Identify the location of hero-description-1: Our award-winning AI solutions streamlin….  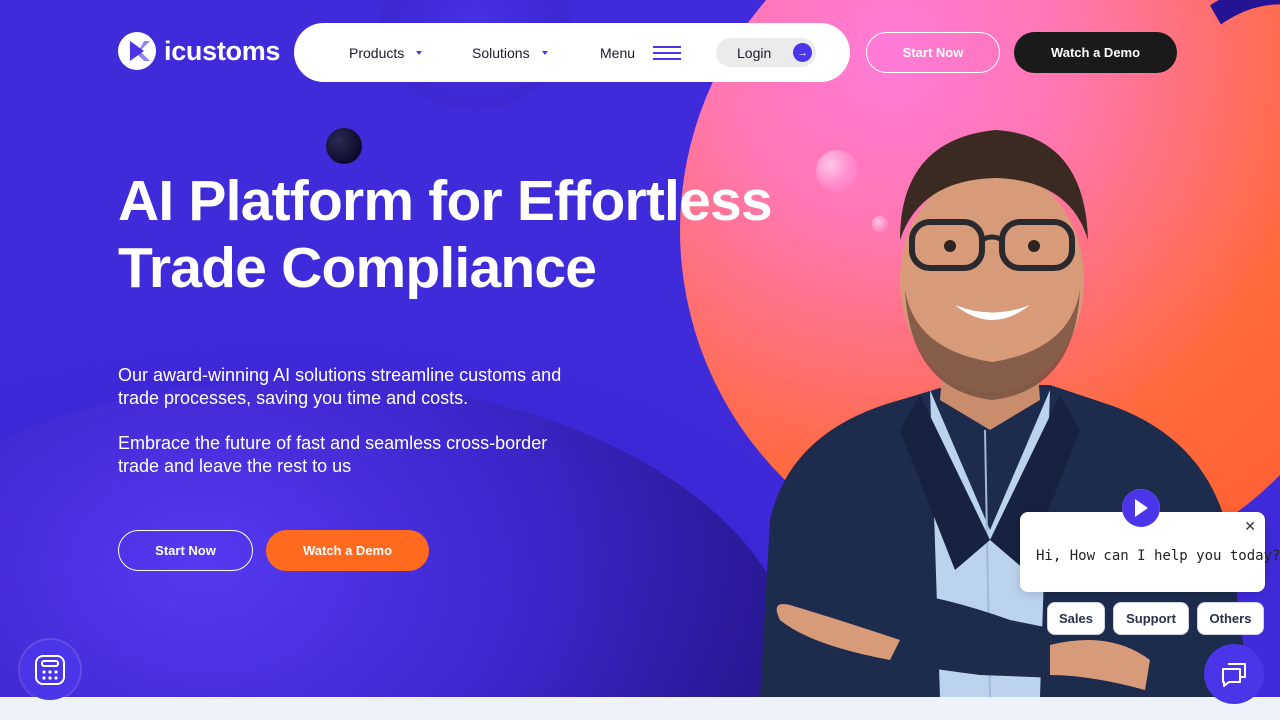
(340, 386).